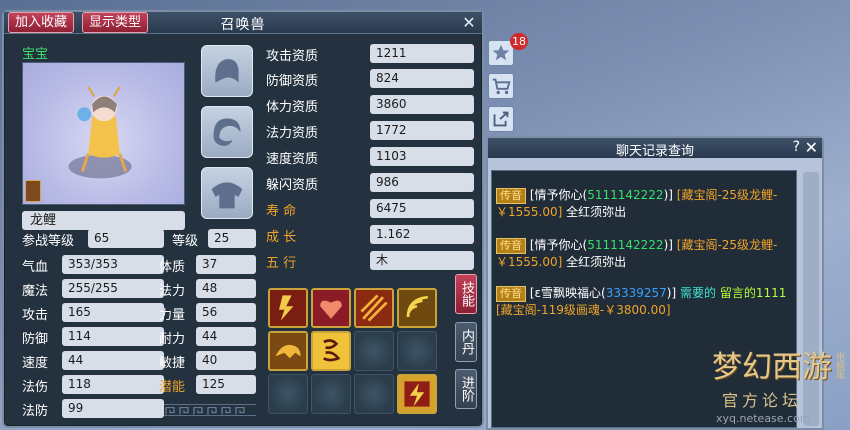 The width and height of the screenshot is (850, 430). I want to click on tab-advance: 进阶, so click(466, 389).